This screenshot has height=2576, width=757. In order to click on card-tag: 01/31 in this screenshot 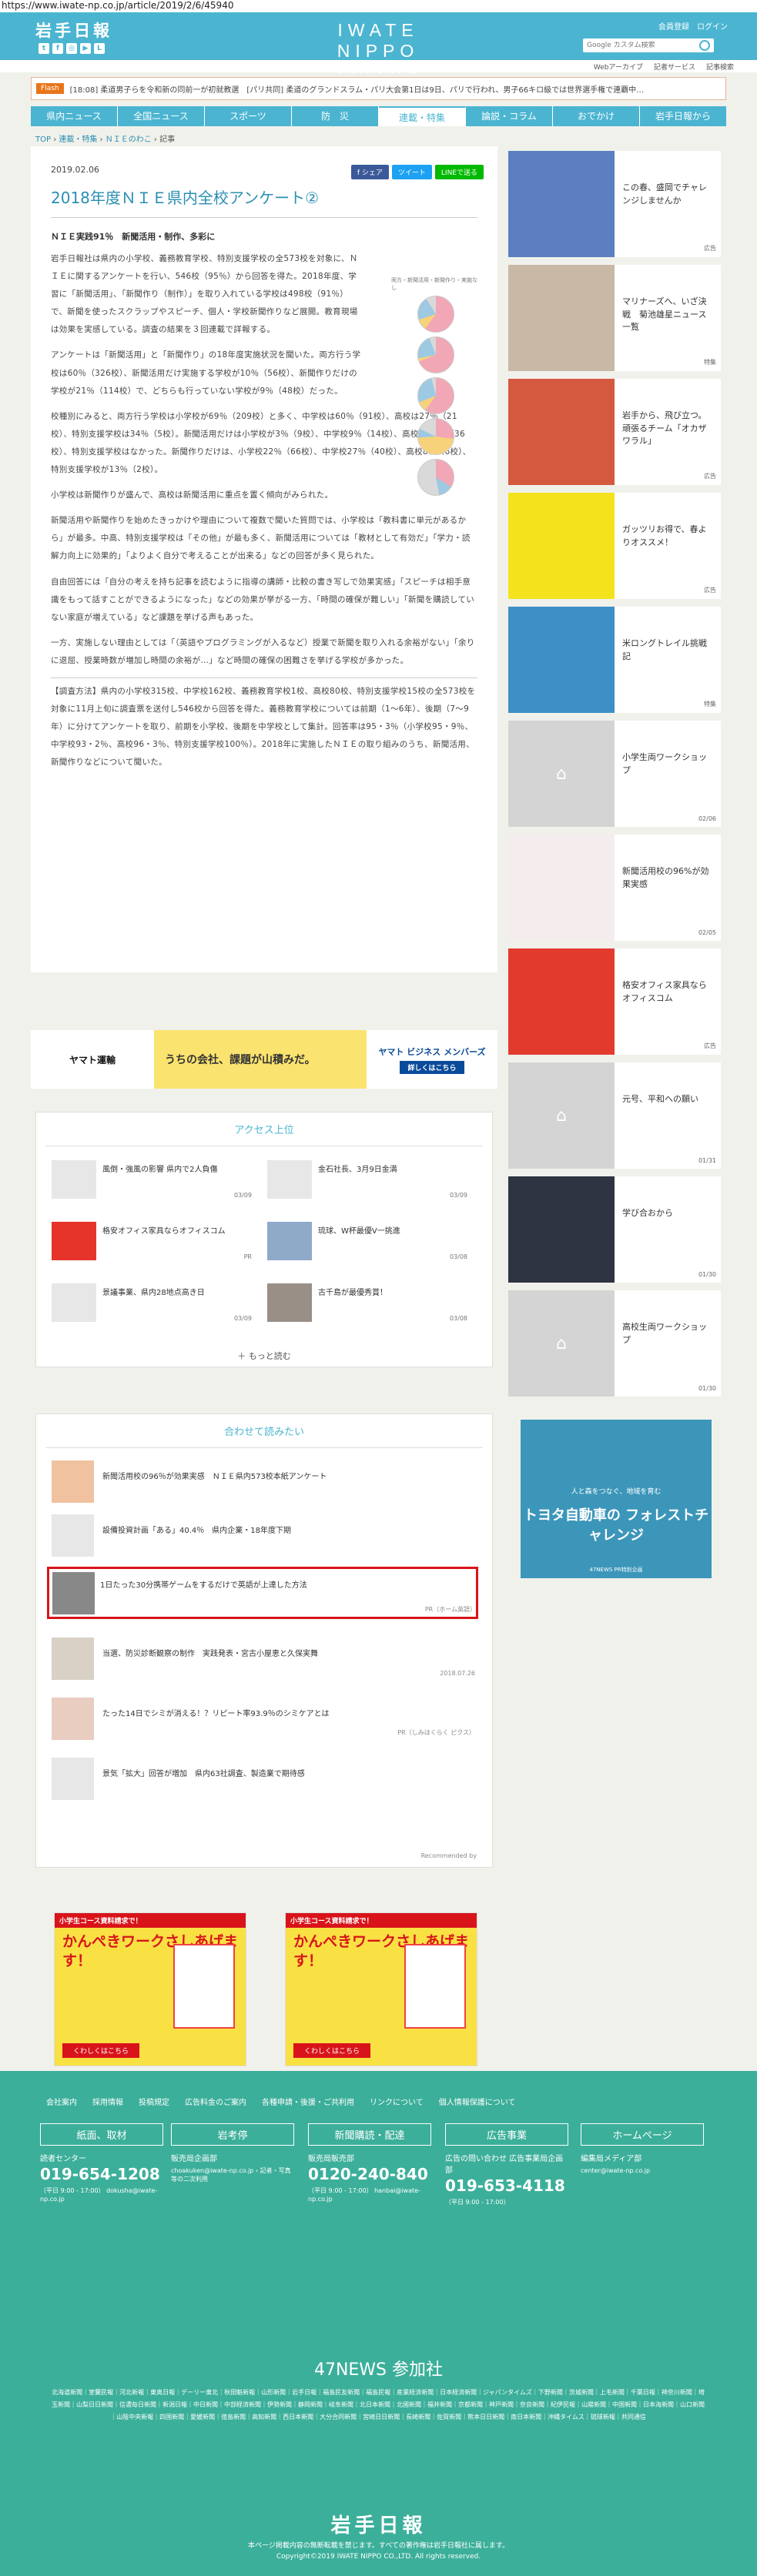, I will do `click(707, 1160)`.